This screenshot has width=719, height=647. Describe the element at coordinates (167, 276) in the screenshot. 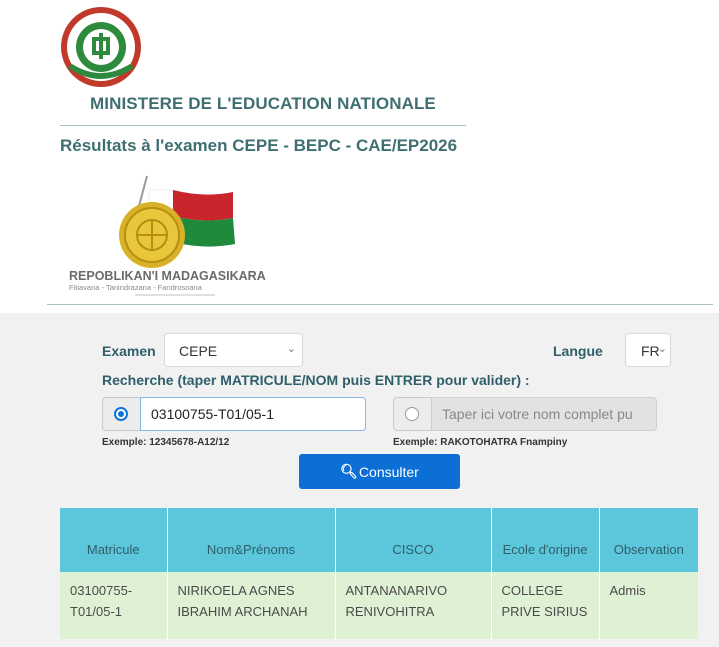

I see `emblem-lettering: REPOBLIKAN'I MADAGASIKARA` at that location.